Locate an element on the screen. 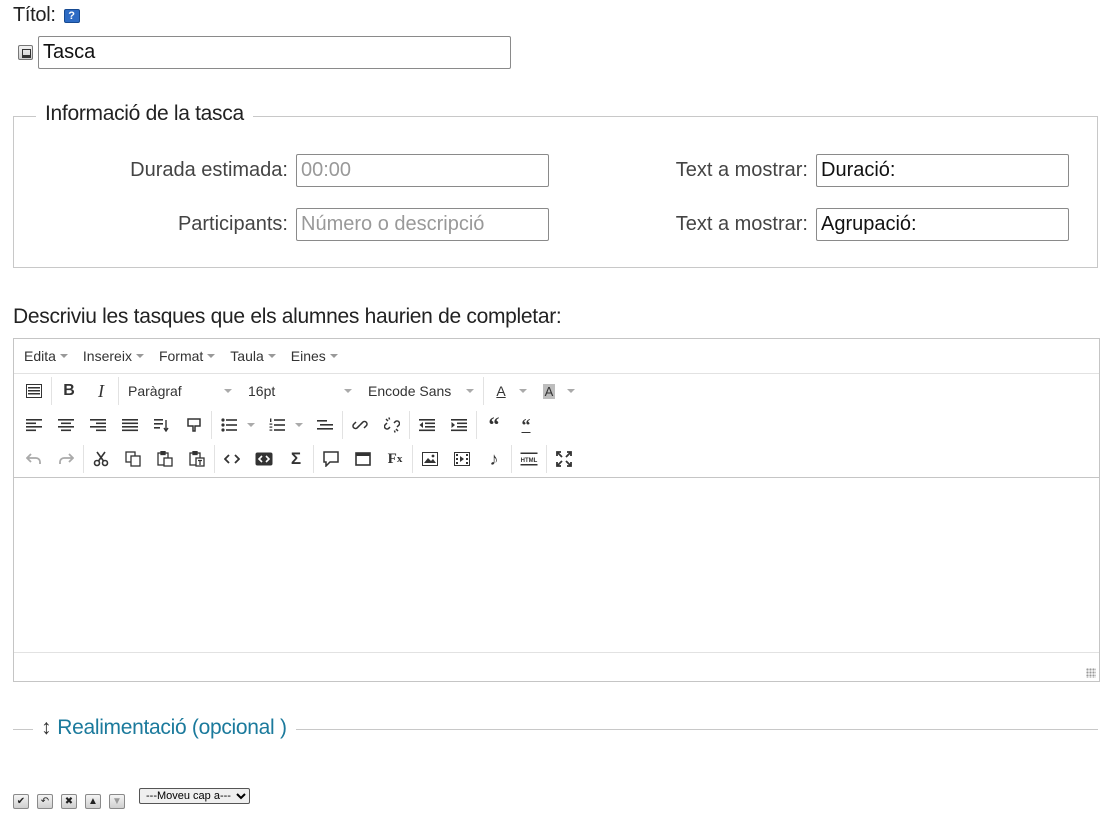 Image resolution: width=1110 pixels, height=835 pixels. undo-icon is located at coordinates (34, 459).